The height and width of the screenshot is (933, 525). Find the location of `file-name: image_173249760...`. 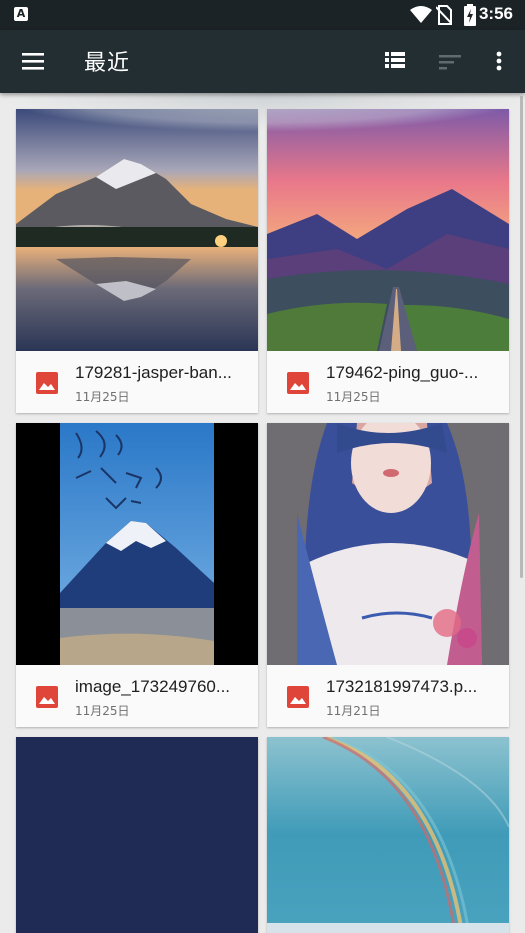

file-name: image_173249760... is located at coordinates (153, 686).